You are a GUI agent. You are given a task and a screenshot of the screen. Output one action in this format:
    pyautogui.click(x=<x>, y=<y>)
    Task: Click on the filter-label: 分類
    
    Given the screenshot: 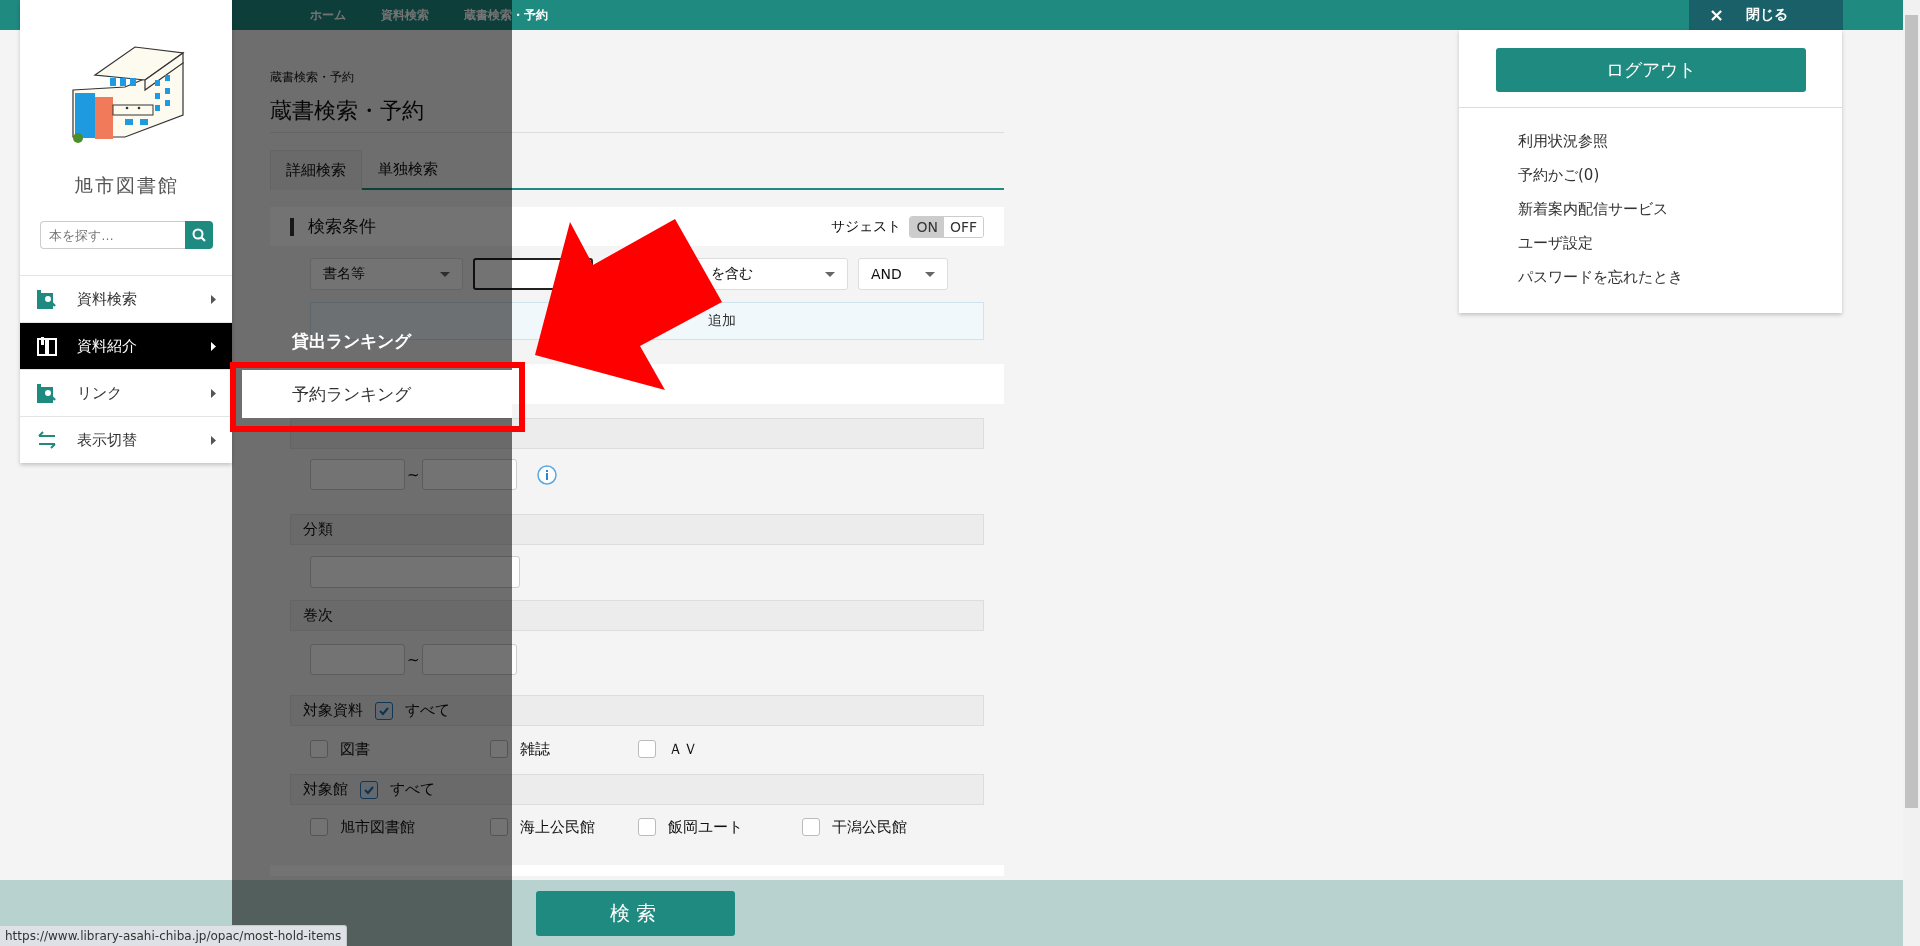 What is the action you would take?
    pyautogui.click(x=318, y=529)
    